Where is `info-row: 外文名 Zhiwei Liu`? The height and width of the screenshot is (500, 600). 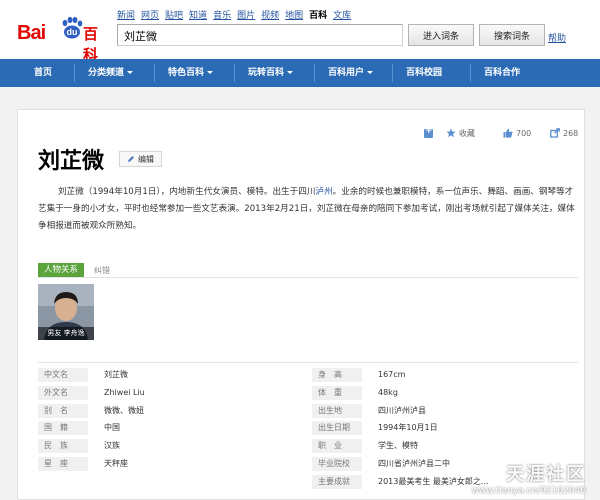 info-row: 外文名 Zhiwei Liu is located at coordinates (168, 393).